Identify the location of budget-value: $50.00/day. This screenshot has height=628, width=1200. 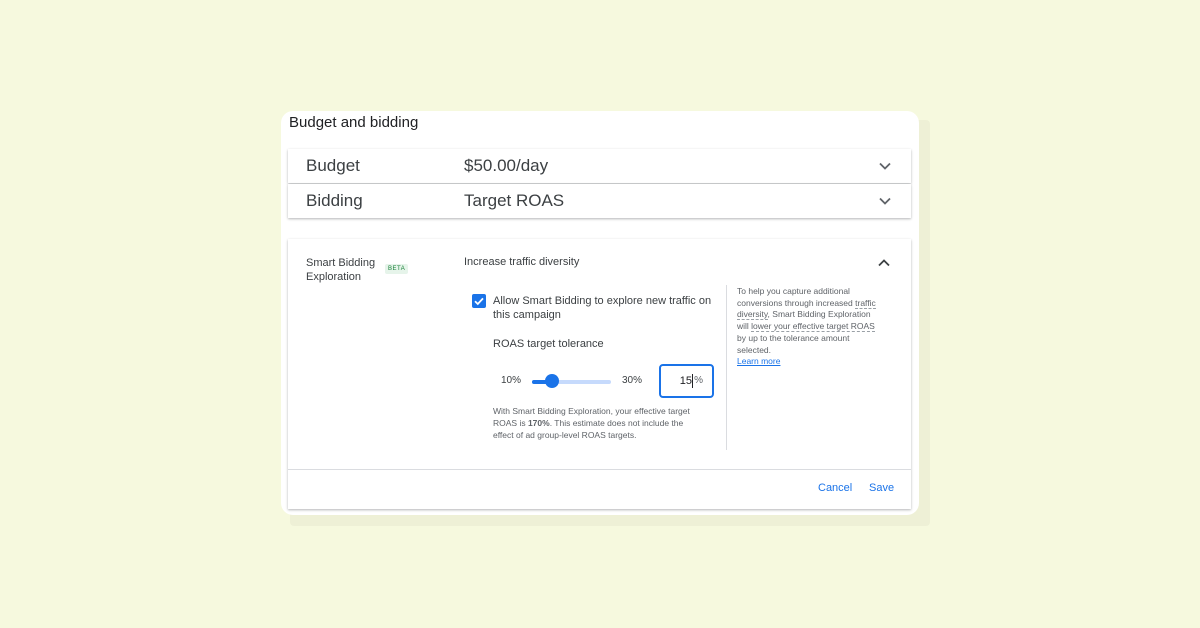
(506, 165).